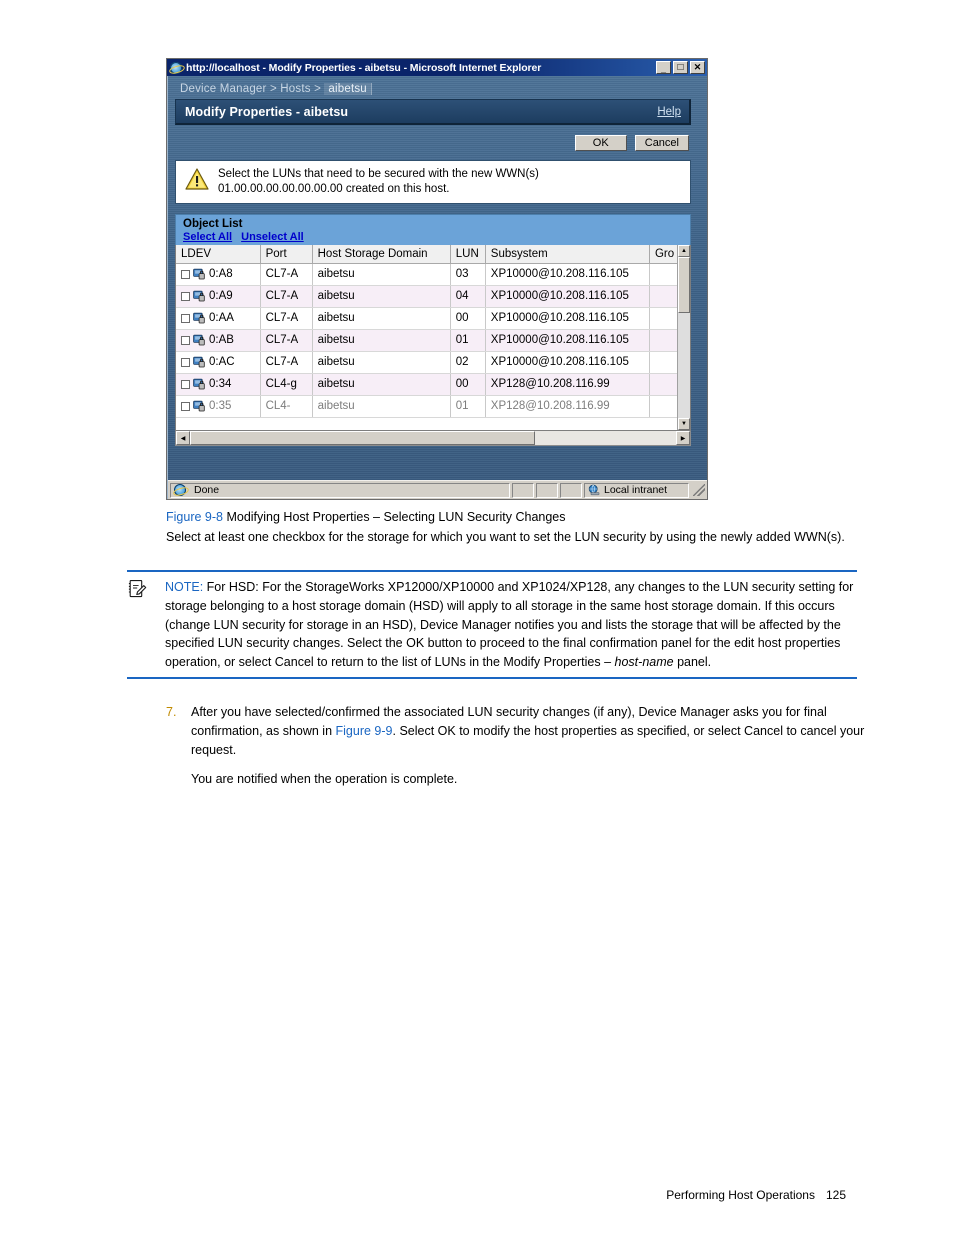  I want to click on table-row: 0:AA CL7-A aibetsu 00 XP10000@10.208.116.105, so click(433, 318).